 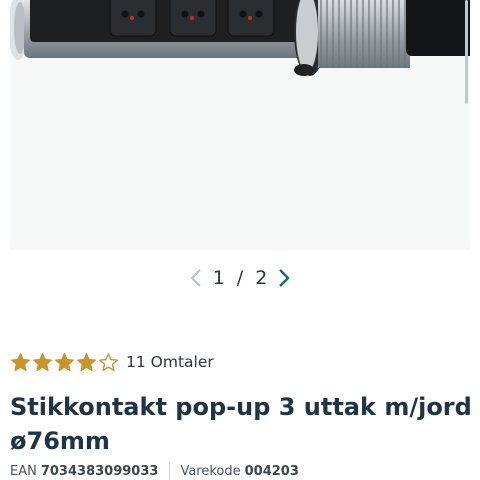 I want to click on product-codes: EAN 7034383099033 Varekode 004203, so click(x=154, y=471).